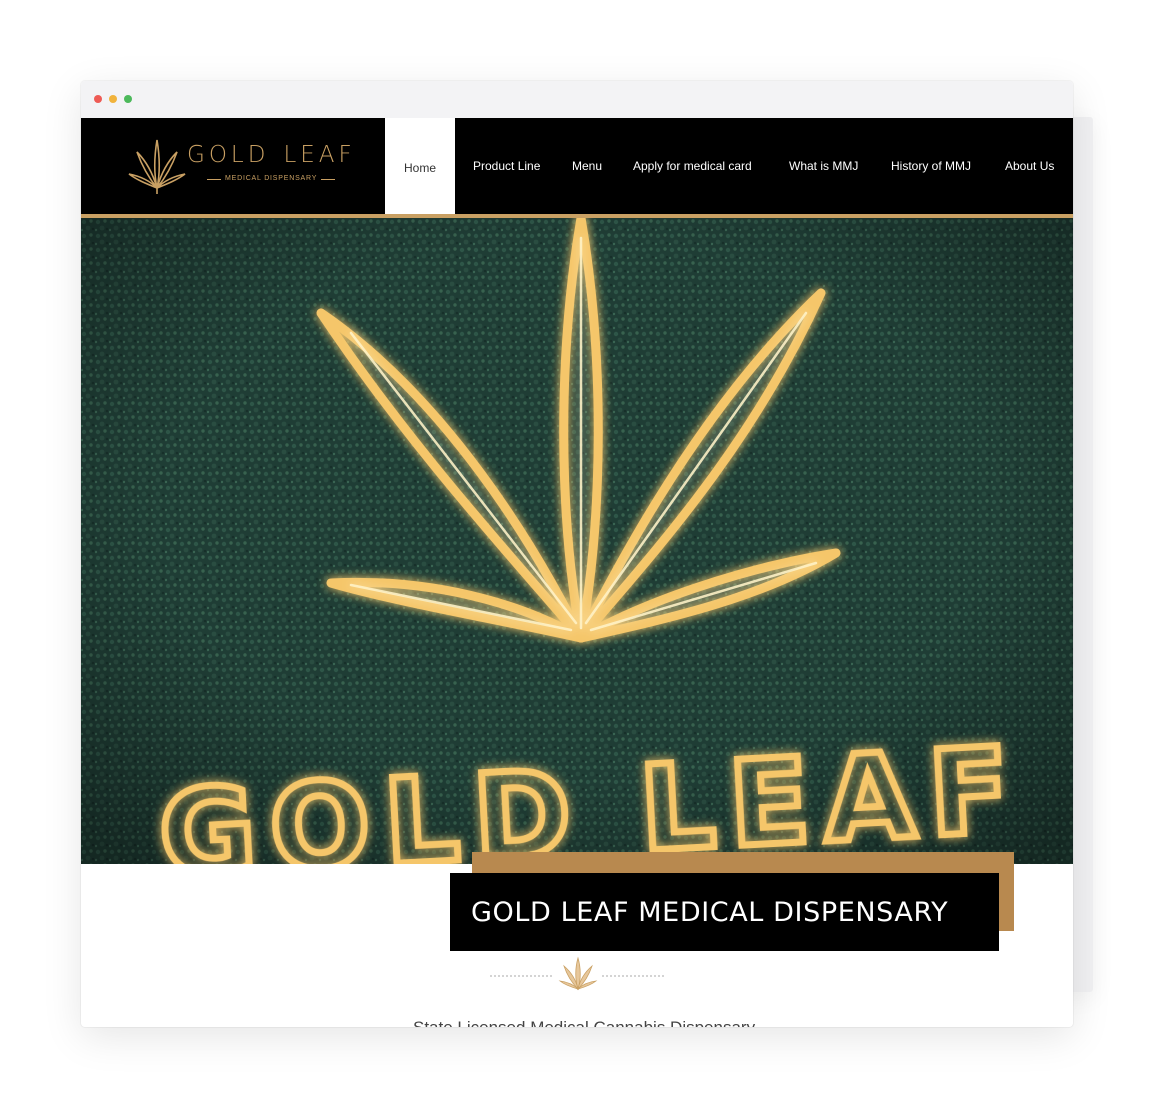  What do you see at coordinates (1029, 166) in the screenshot?
I see `nav-about-us: About Us` at bounding box center [1029, 166].